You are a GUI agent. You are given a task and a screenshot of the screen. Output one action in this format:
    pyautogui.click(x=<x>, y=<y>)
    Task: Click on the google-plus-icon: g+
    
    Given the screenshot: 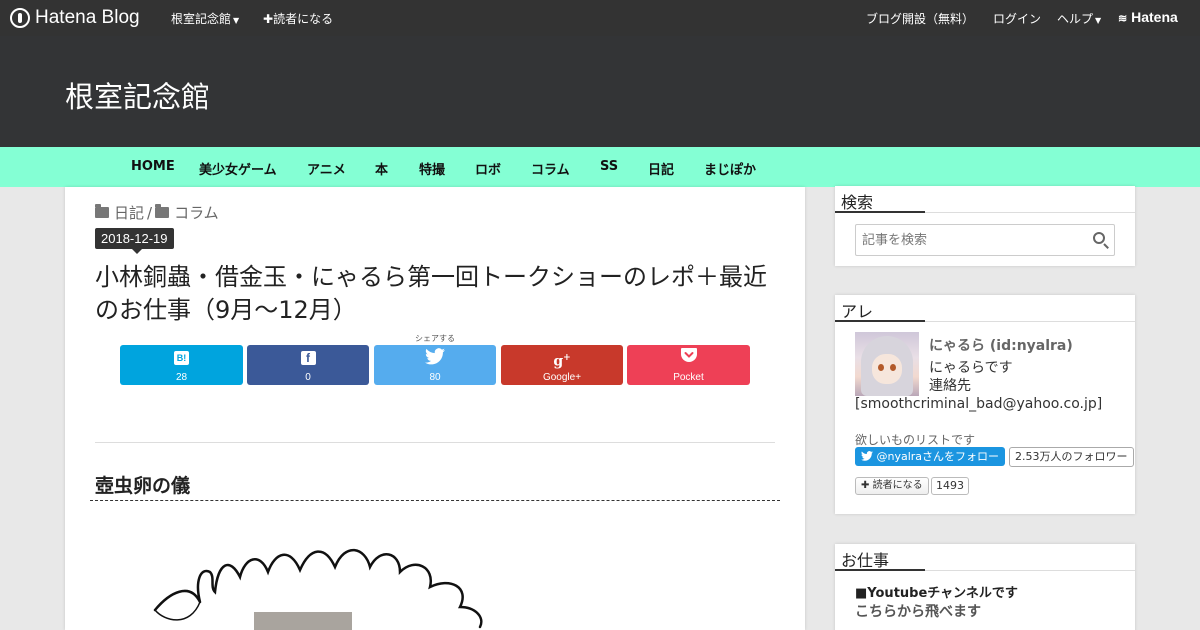 What is the action you would take?
    pyautogui.click(x=562, y=361)
    